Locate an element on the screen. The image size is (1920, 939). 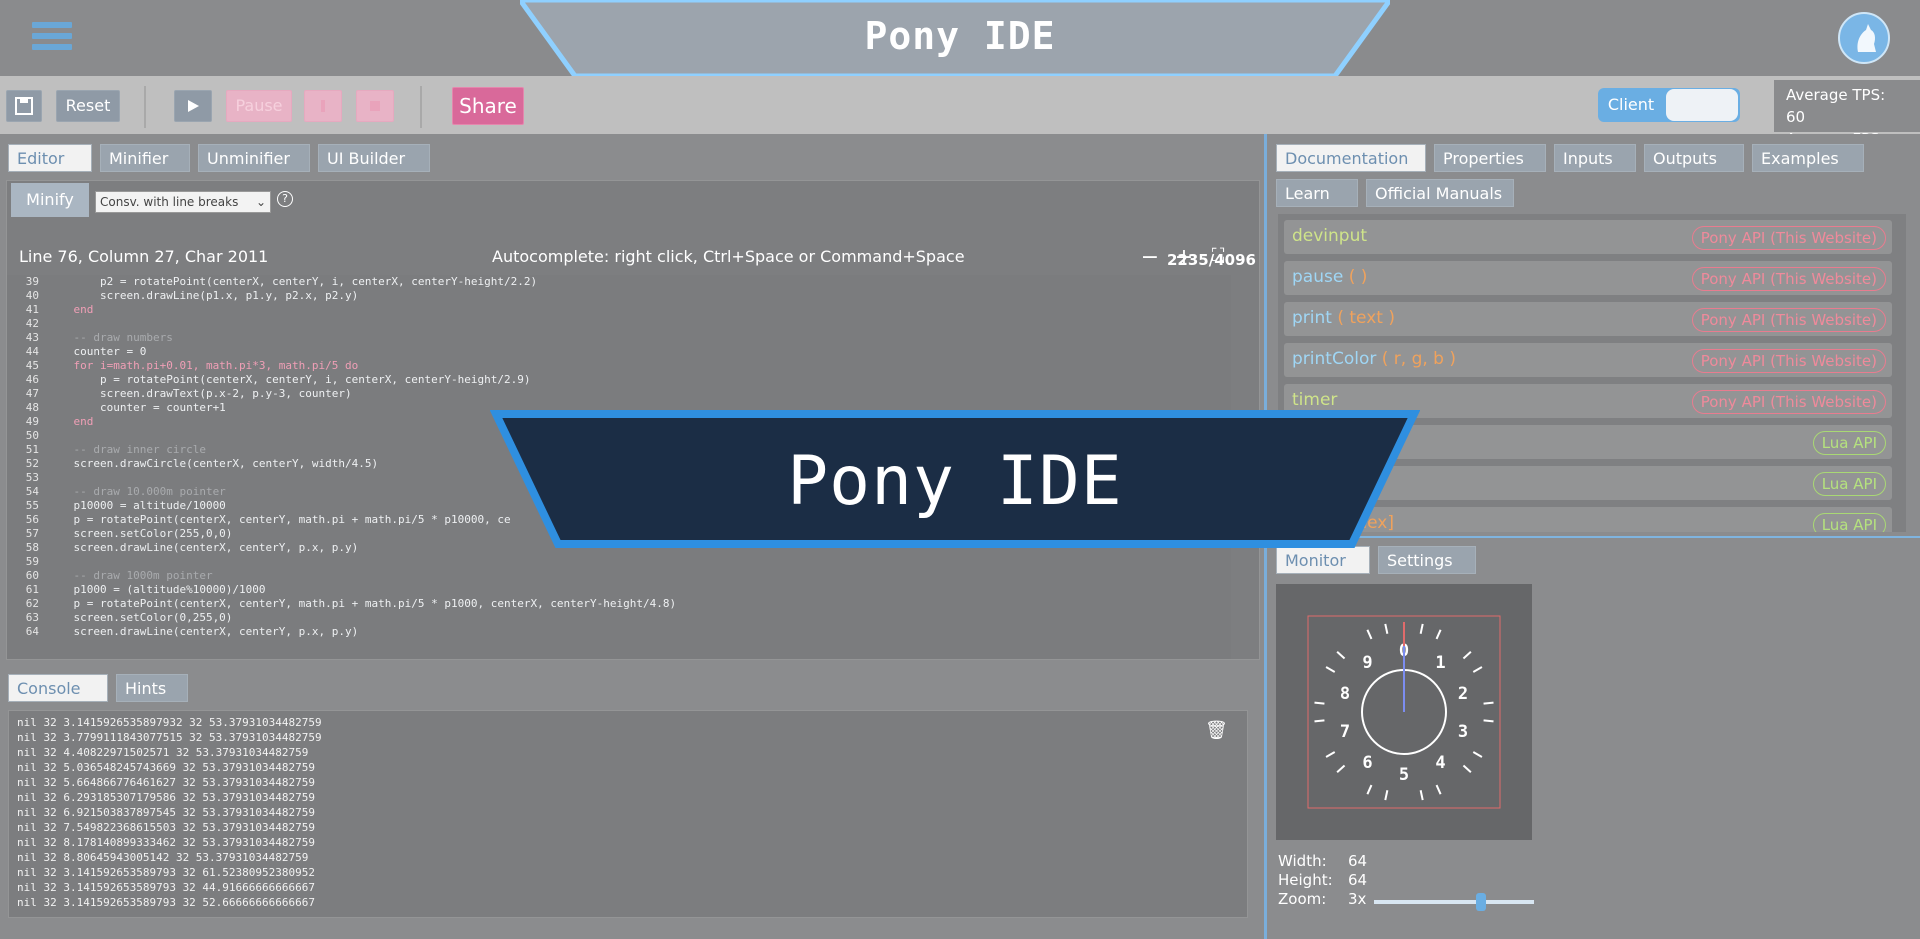
line-number: 52 is located at coordinates (32, 463).